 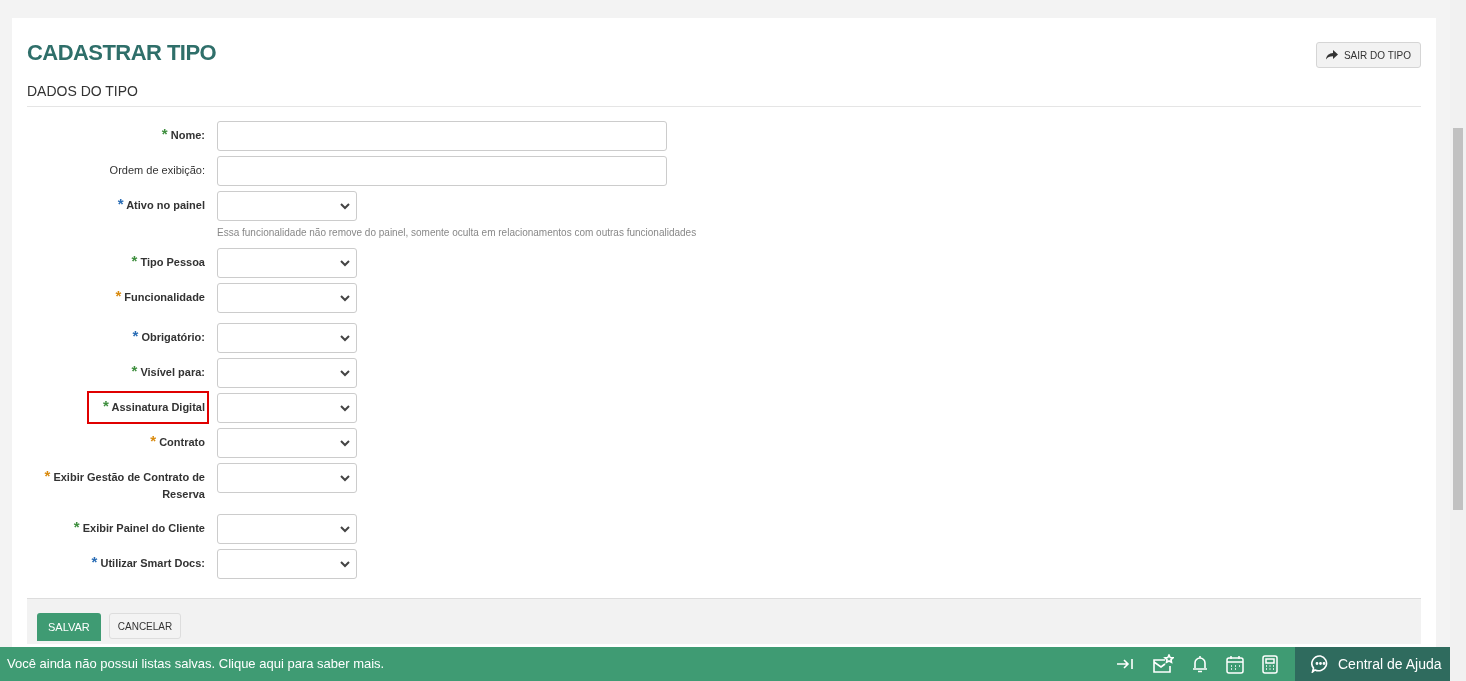 I want to click on saved-lists-message: Você ainda não possui listas salvas. Clique aqui para saber mais., so click(x=196, y=664).